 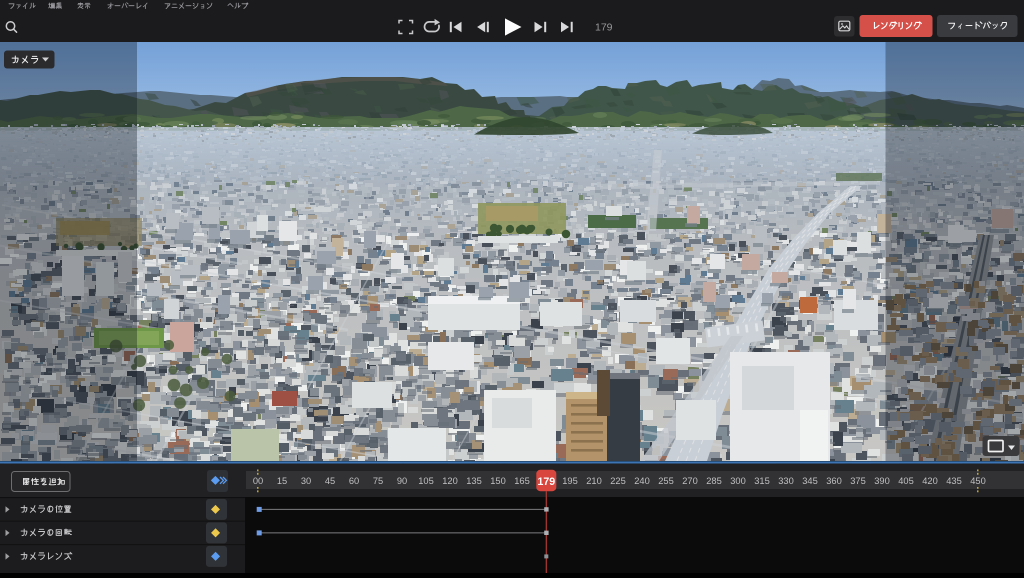 I want to click on svg-text: 225, so click(x=618, y=481).